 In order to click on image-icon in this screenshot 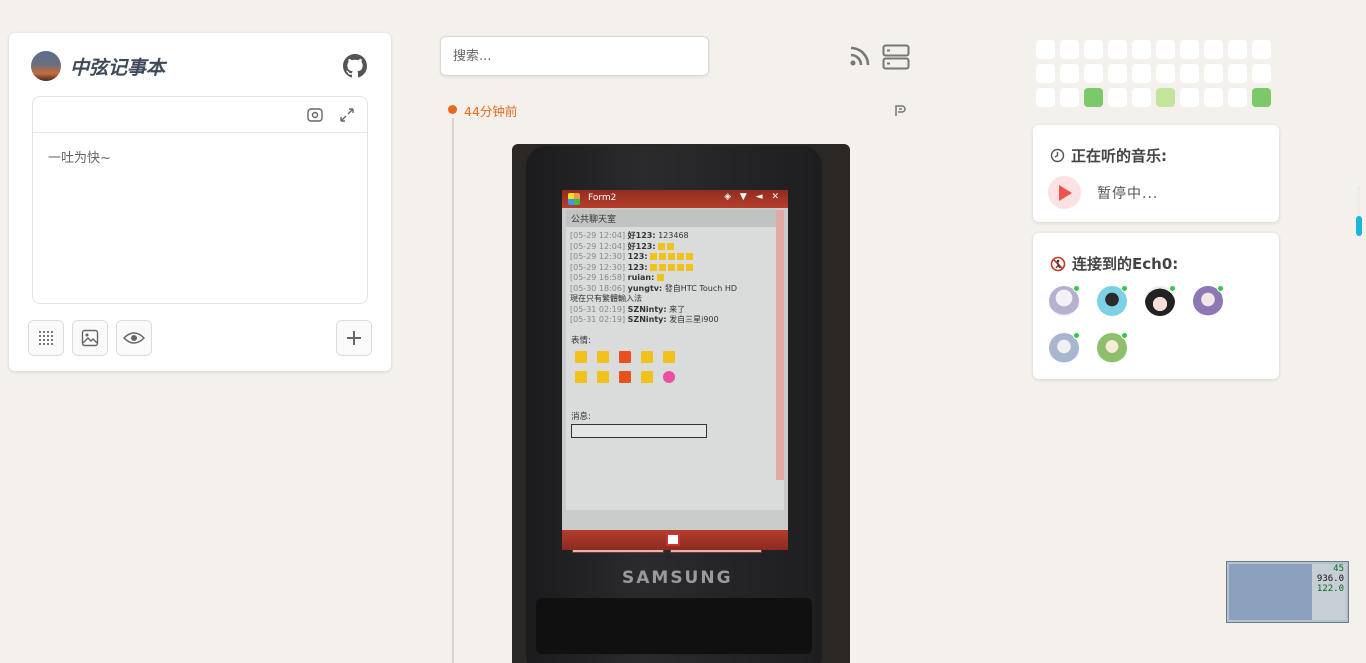, I will do `click(90, 338)`.